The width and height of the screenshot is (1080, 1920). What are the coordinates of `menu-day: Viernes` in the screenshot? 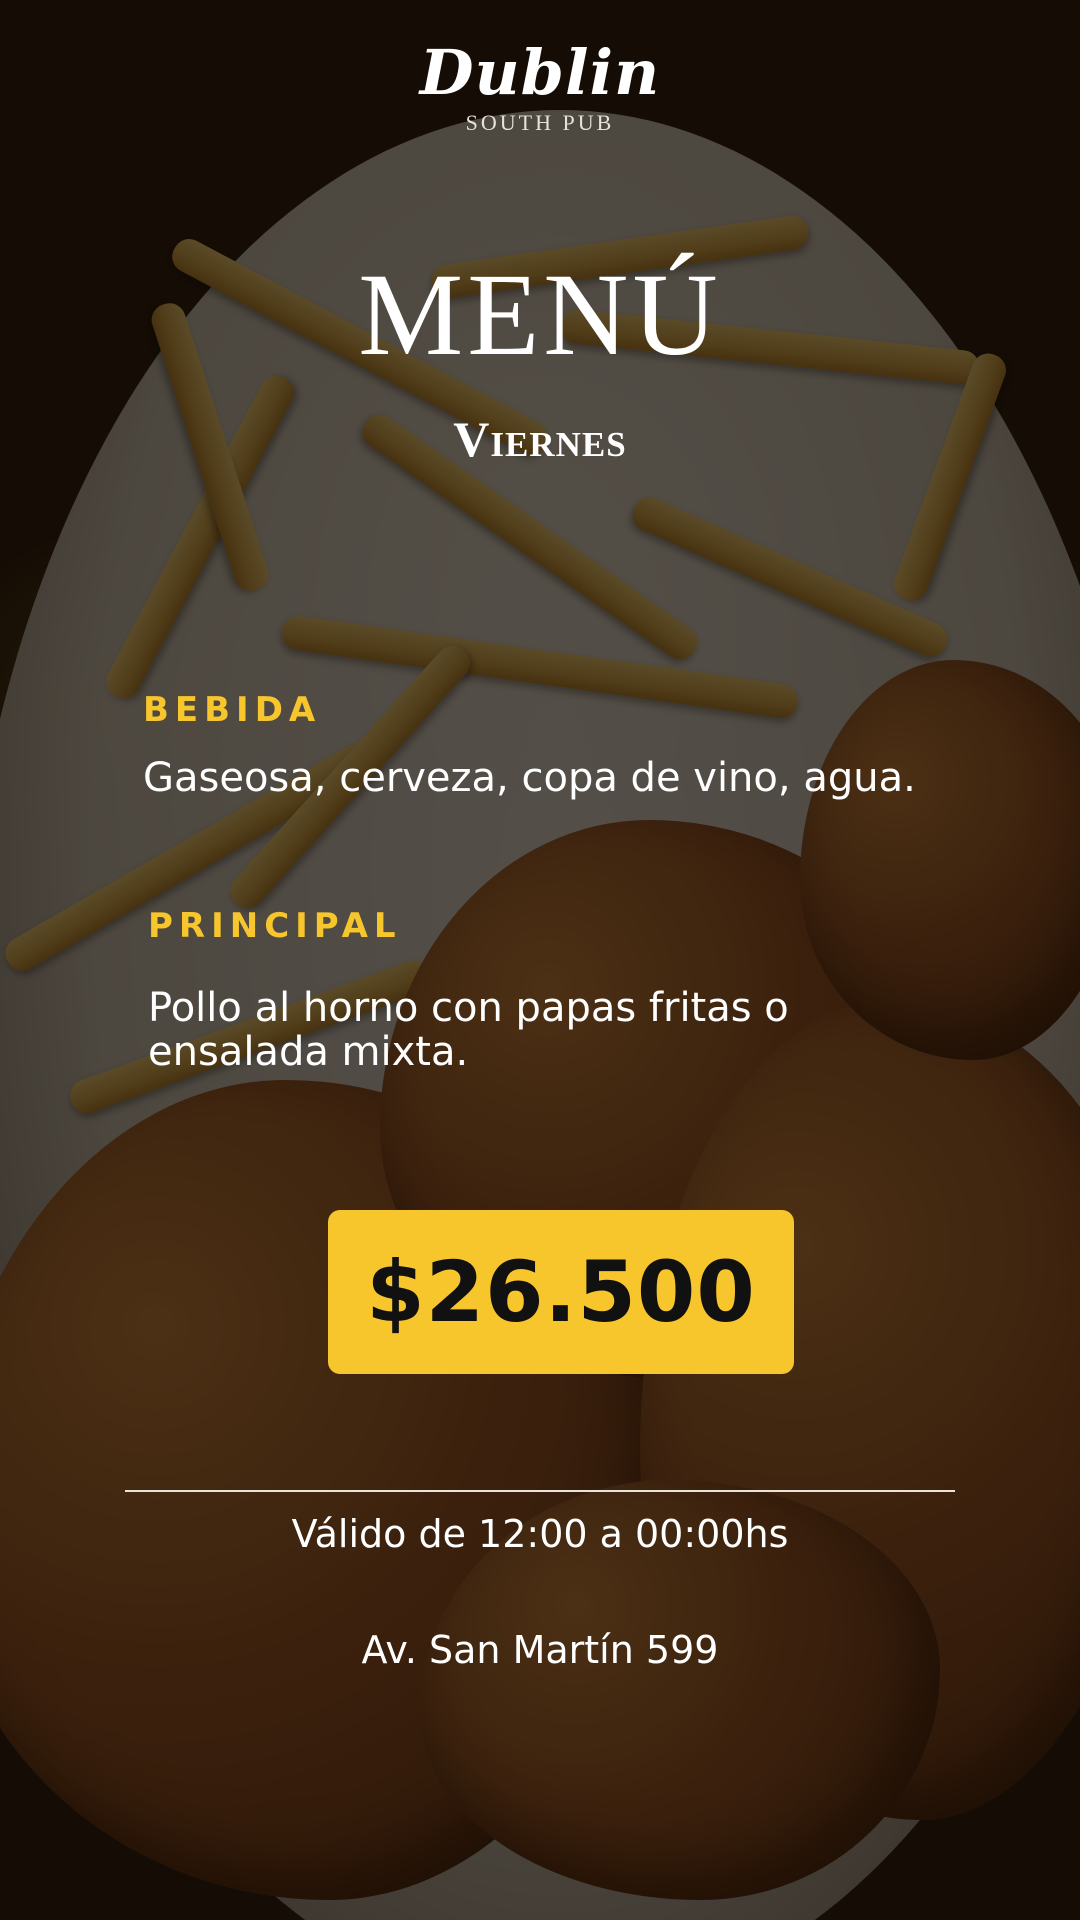 It's located at (540, 439).